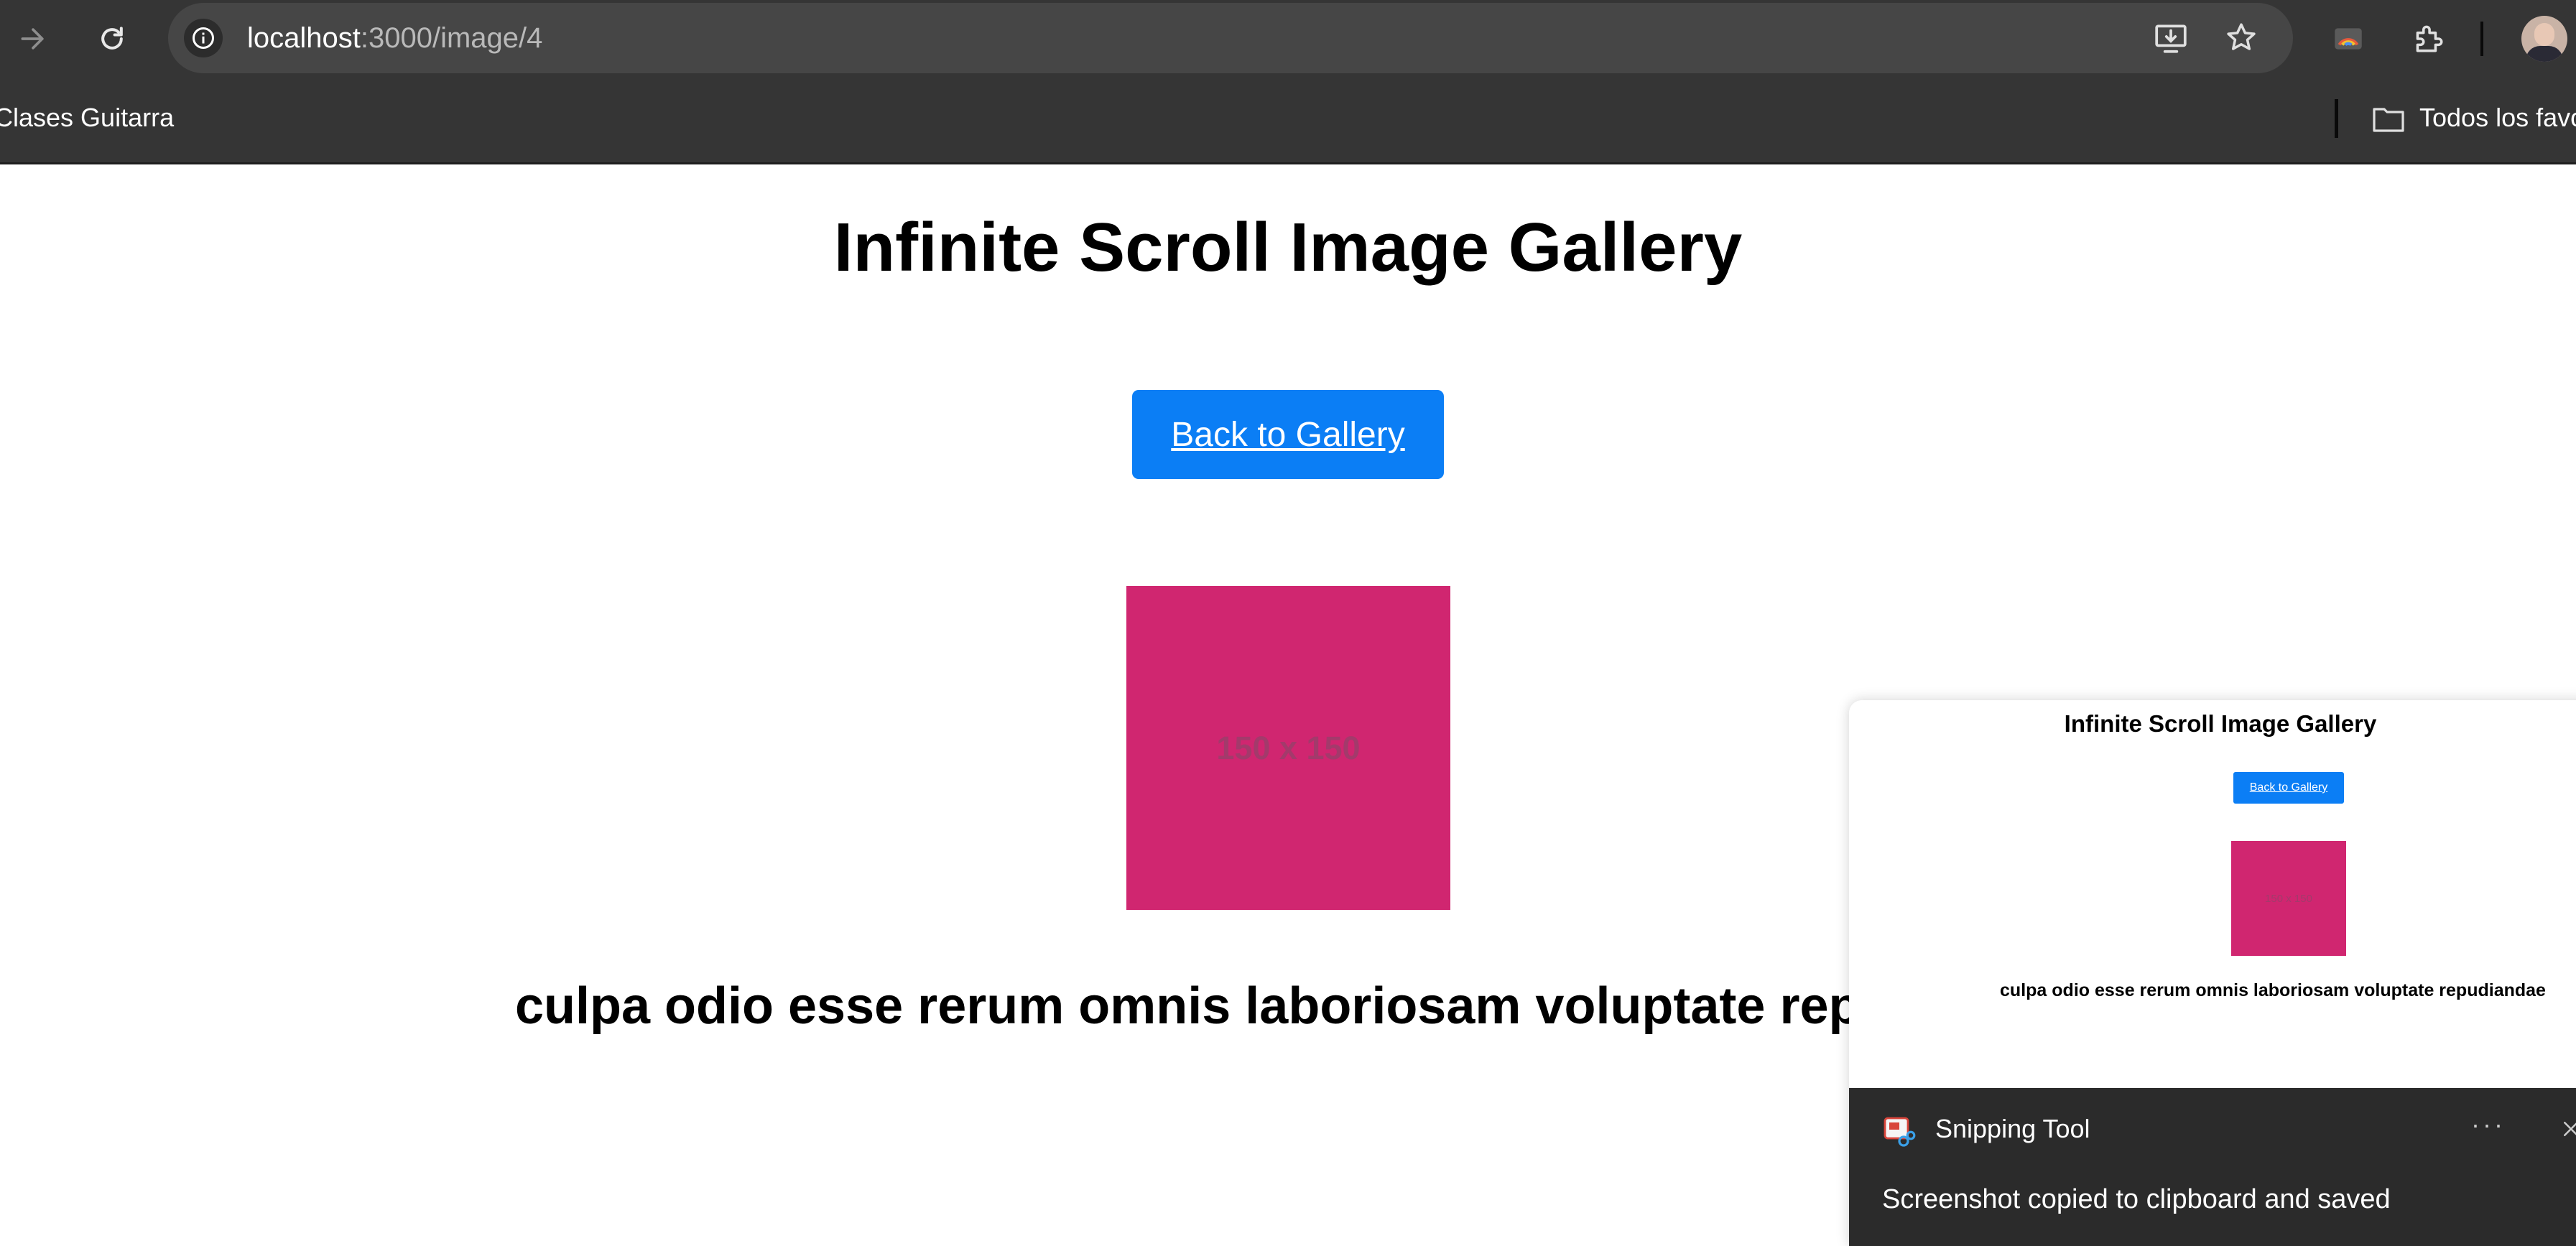 This screenshot has height=1246, width=2576. What do you see at coordinates (2497, 117) in the screenshot?
I see `all-bookmarks-label: Todos los favo` at bounding box center [2497, 117].